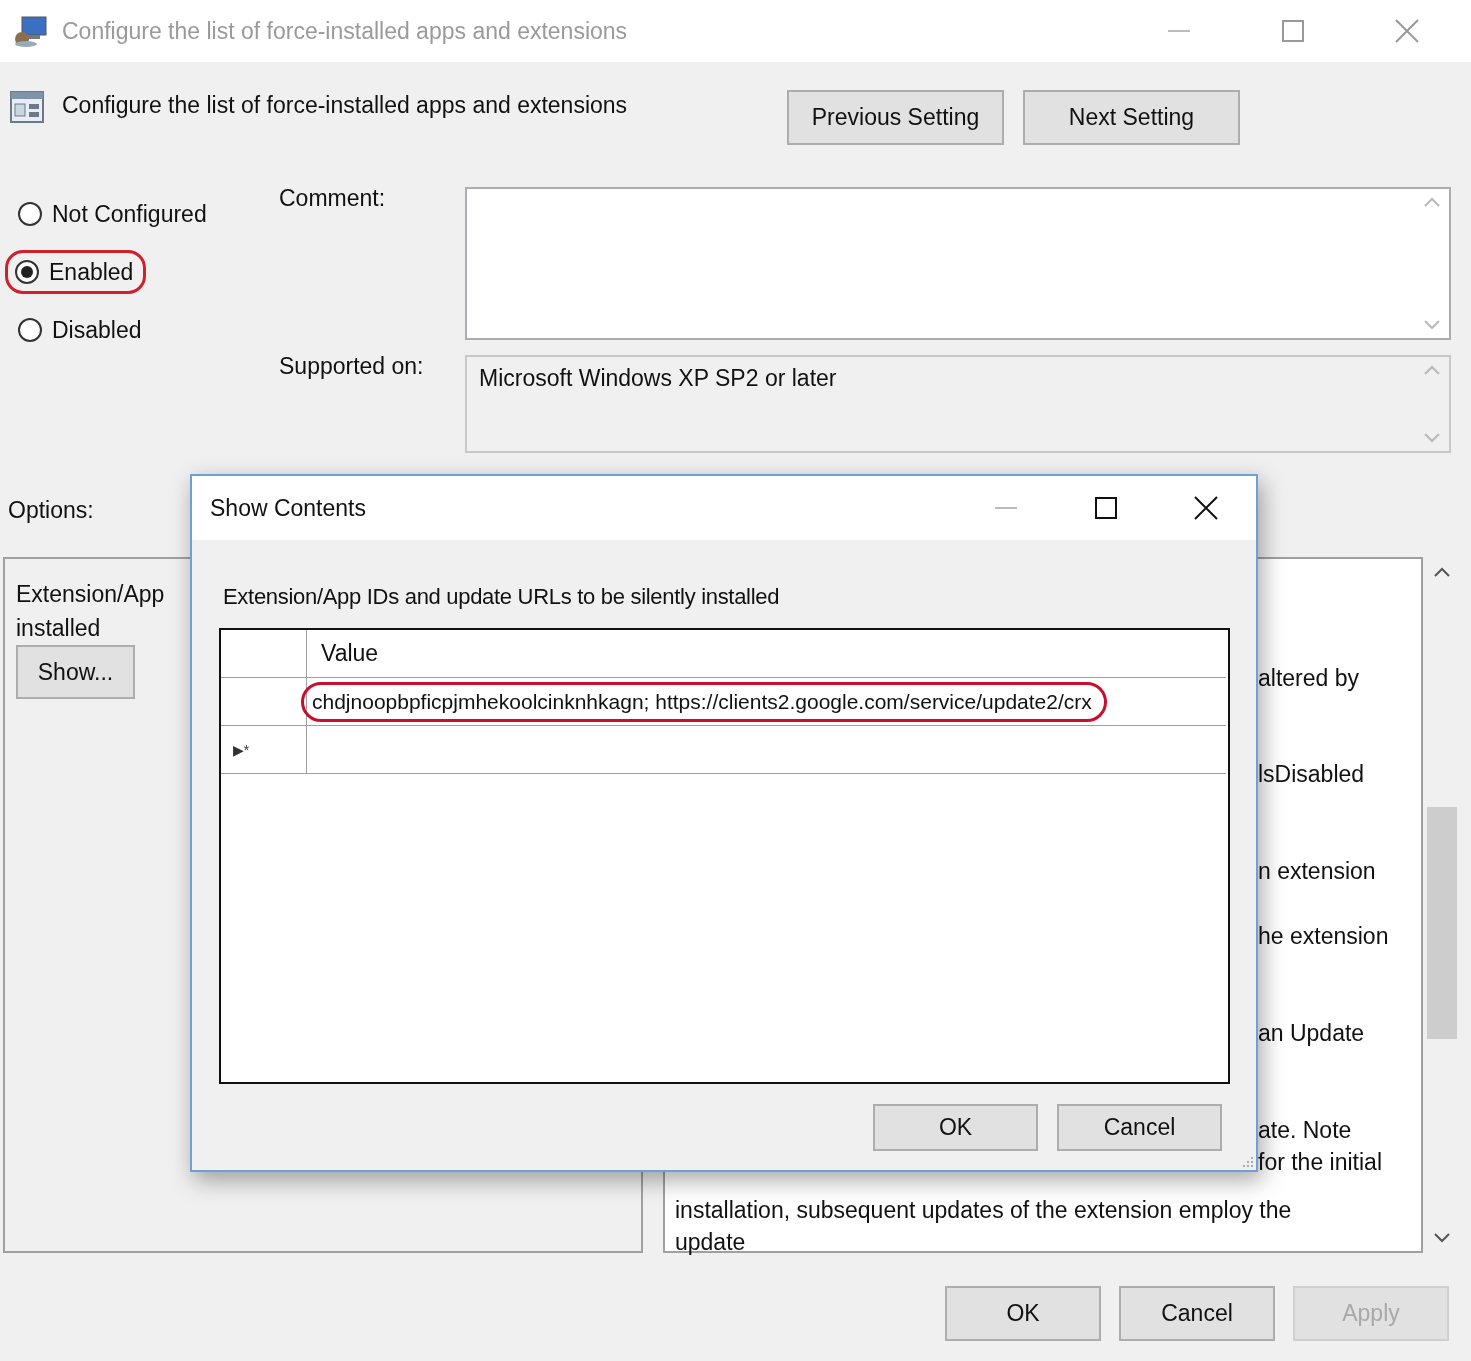 The width and height of the screenshot is (1471, 1361). Describe the element at coordinates (31, 31) in the screenshot. I see `computer-icon` at that location.